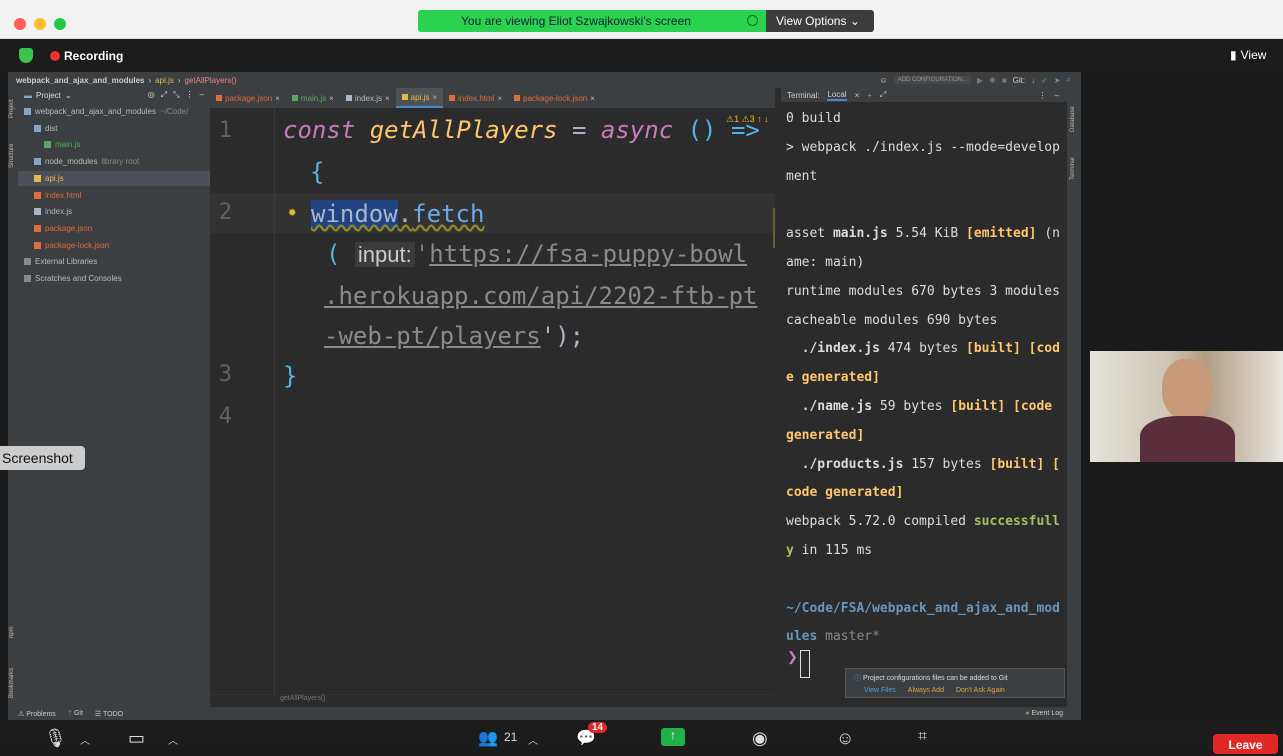 The width and height of the screenshot is (1283, 756). Describe the element at coordinates (26, 55) in the screenshot. I see `security-shield-icon` at that location.